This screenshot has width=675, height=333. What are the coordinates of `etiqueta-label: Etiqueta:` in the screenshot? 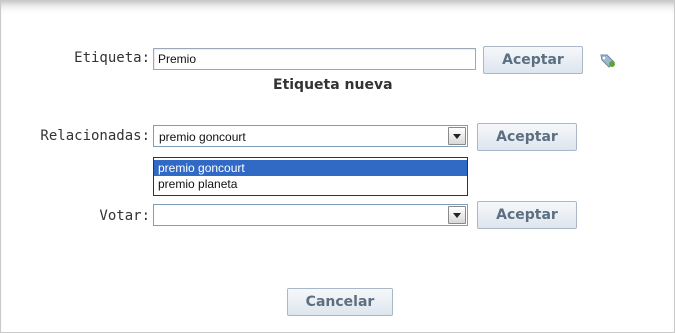 It's located at (112, 58).